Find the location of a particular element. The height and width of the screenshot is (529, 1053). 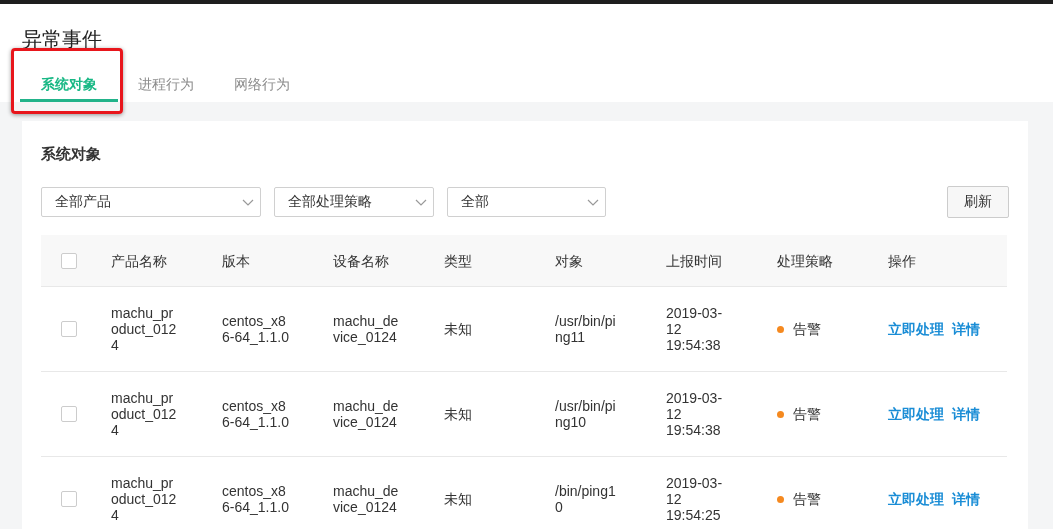

column-header: 处理策略 is located at coordinates (805, 260).